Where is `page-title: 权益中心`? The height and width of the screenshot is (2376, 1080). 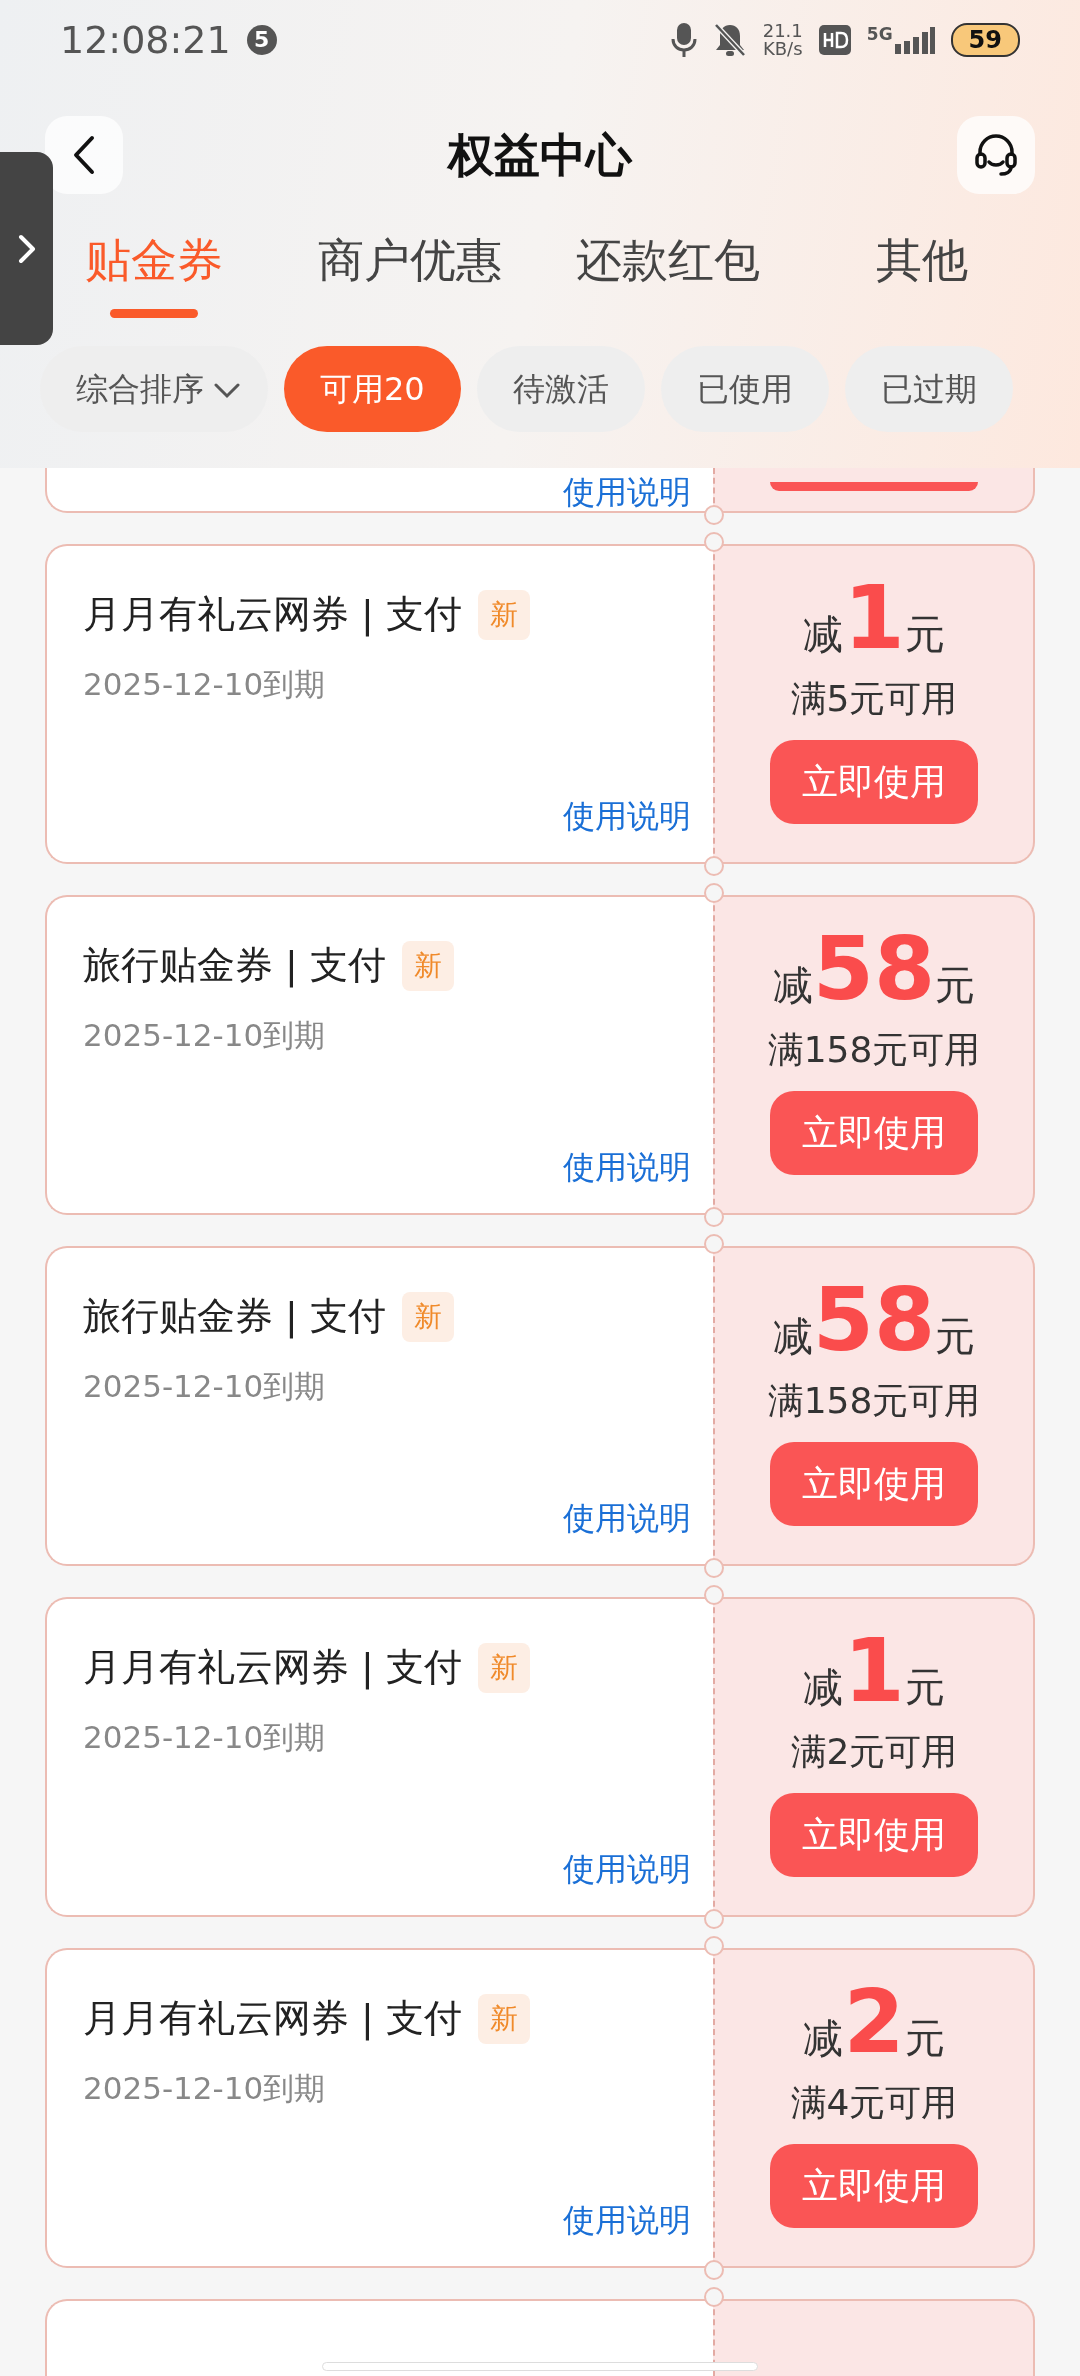
page-title: 权益中心 is located at coordinates (540, 155).